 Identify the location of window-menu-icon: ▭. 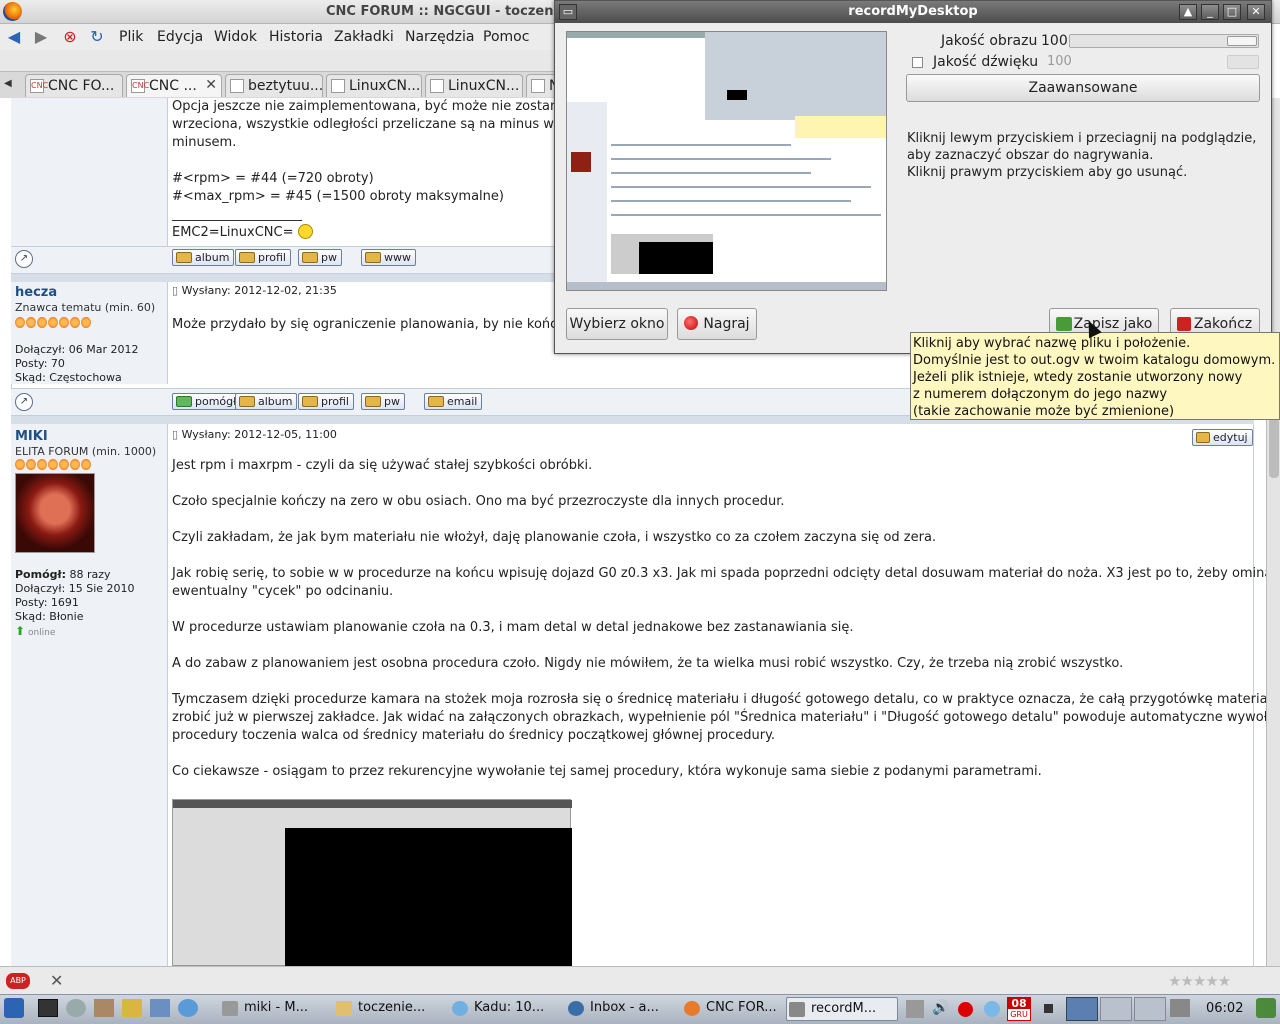
(568, 12).